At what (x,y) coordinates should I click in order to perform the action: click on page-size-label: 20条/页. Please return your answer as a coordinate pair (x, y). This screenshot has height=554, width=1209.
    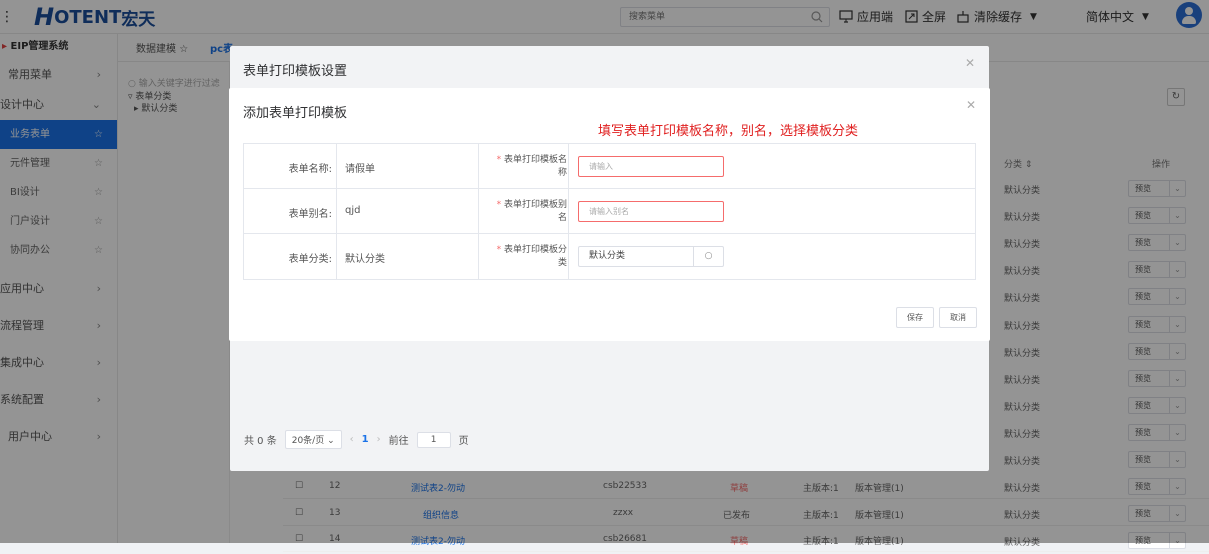
    Looking at the image, I should click on (308, 441).